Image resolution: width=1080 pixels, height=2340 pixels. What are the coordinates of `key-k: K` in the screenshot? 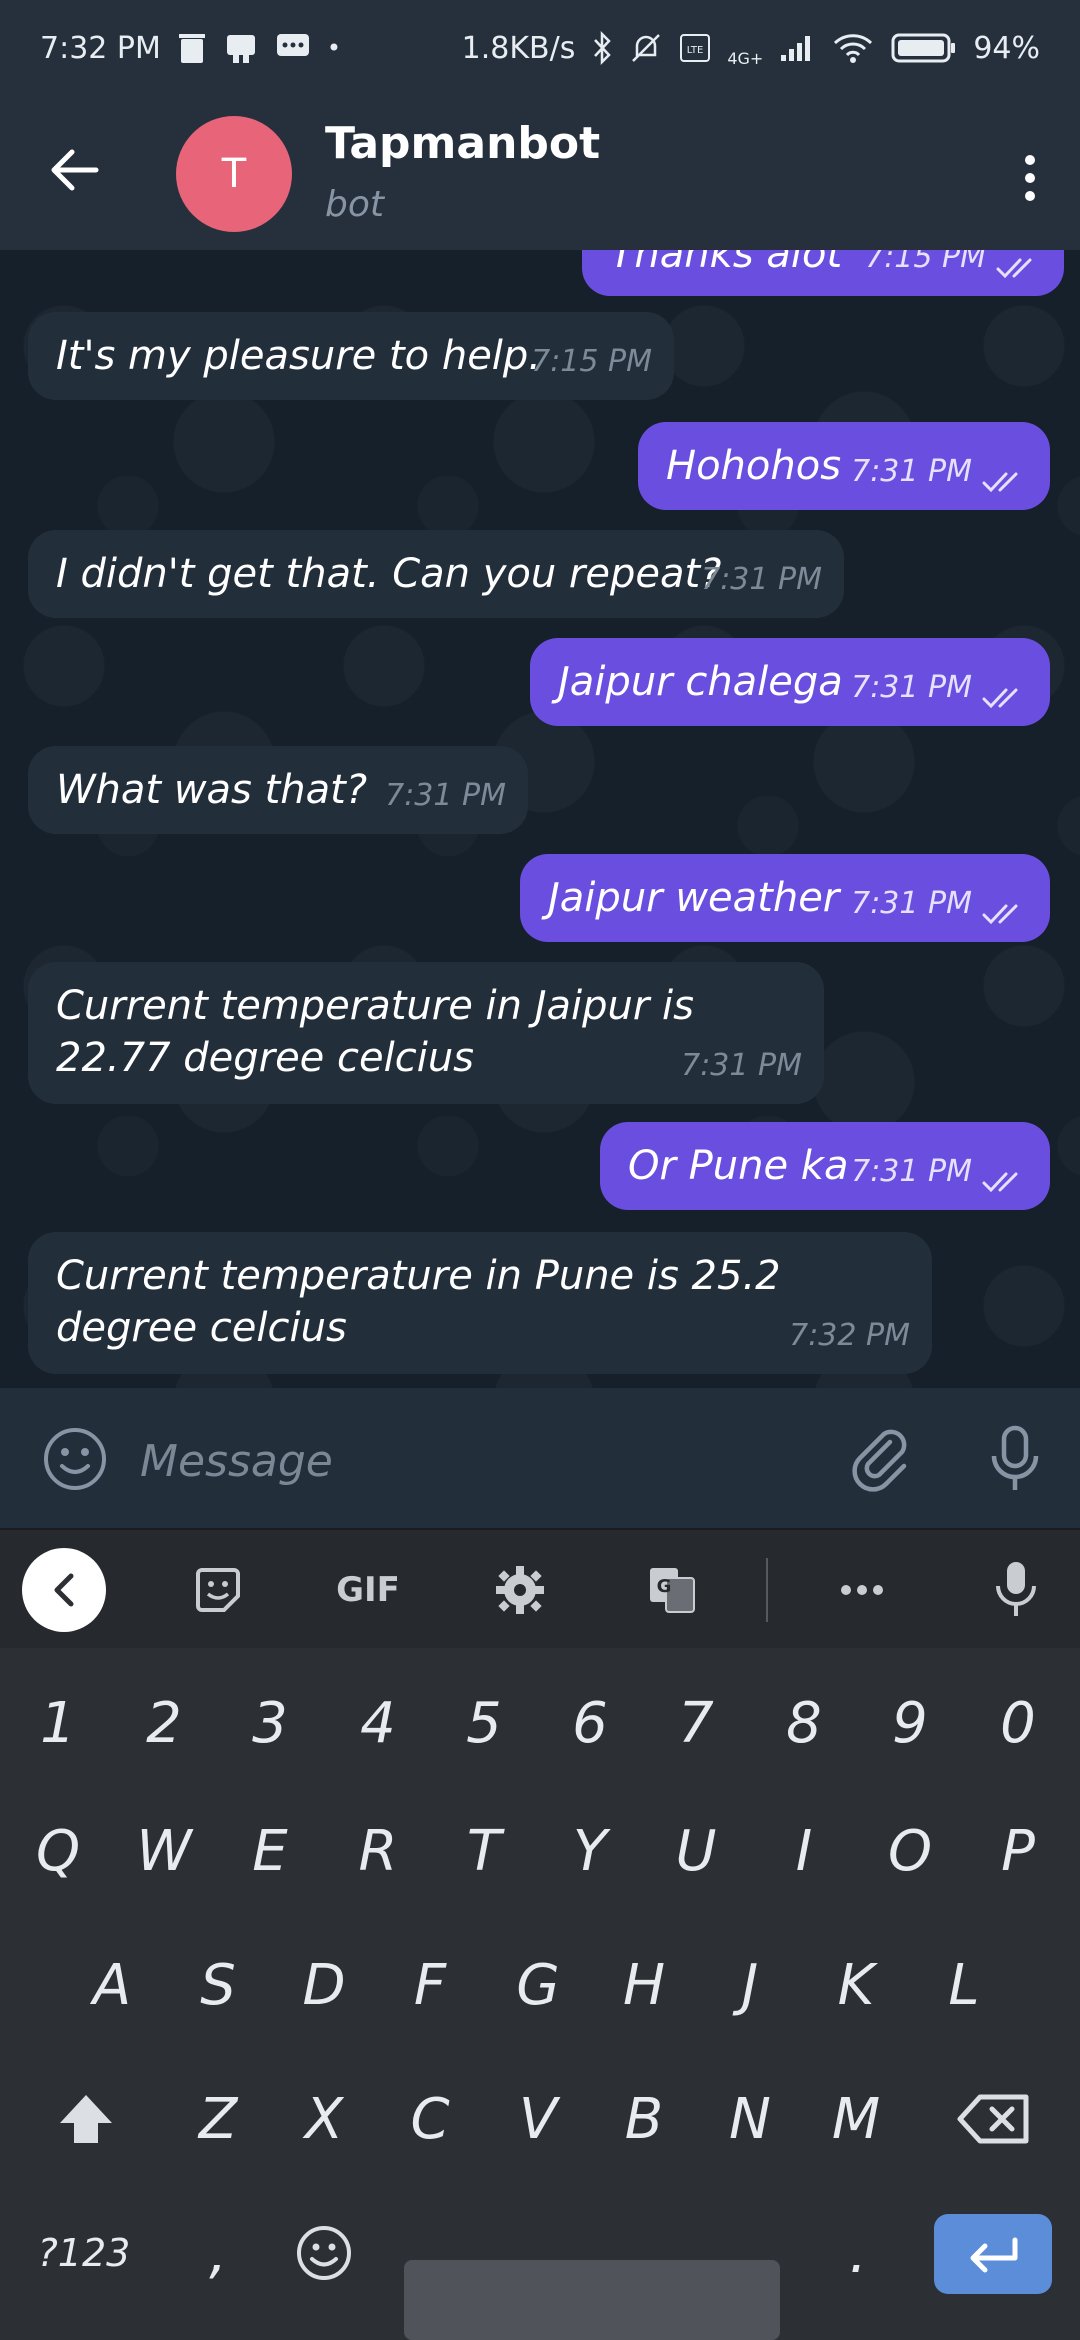 It's located at (856, 1985).